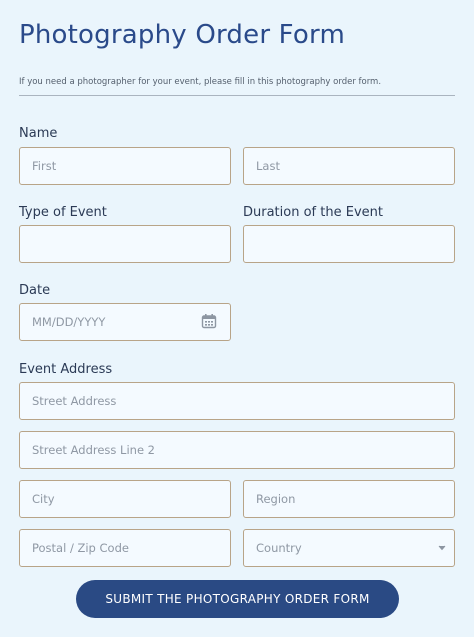 This screenshot has width=474, height=637. Describe the element at coordinates (442, 548) in the screenshot. I see `chevron-down-icon` at that location.